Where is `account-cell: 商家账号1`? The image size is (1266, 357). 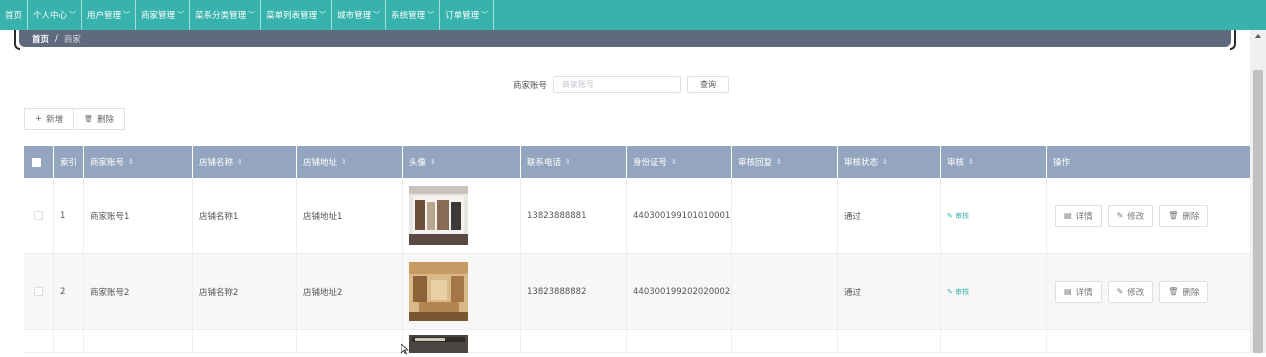
account-cell: 商家账号1 is located at coordinates (138, 215).